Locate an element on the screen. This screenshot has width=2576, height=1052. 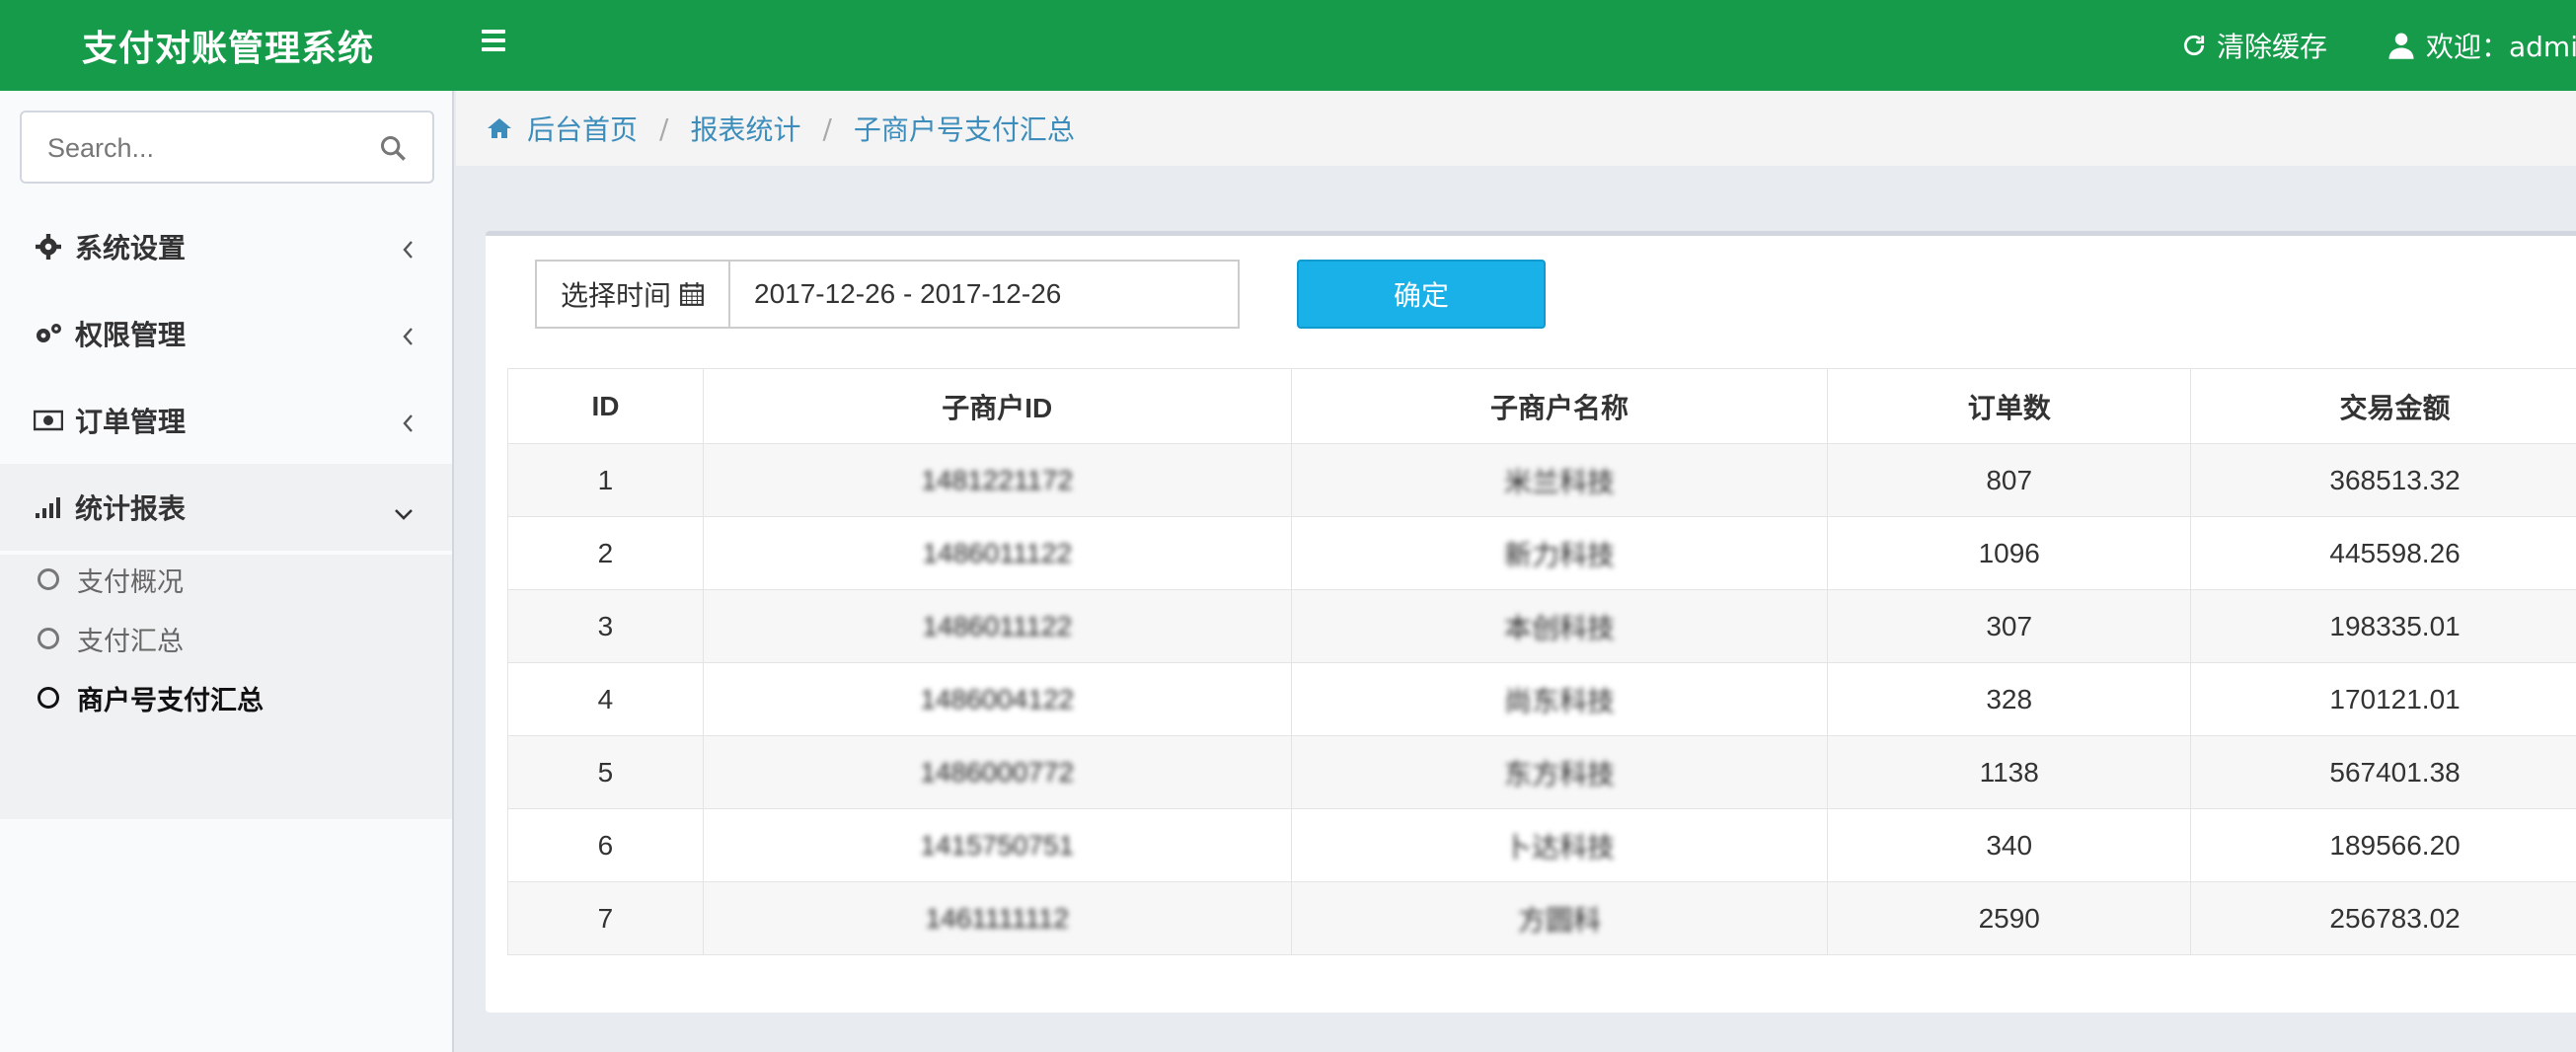
clear-cache-button: 清除缓存 is located at coordinates (2254, 45).